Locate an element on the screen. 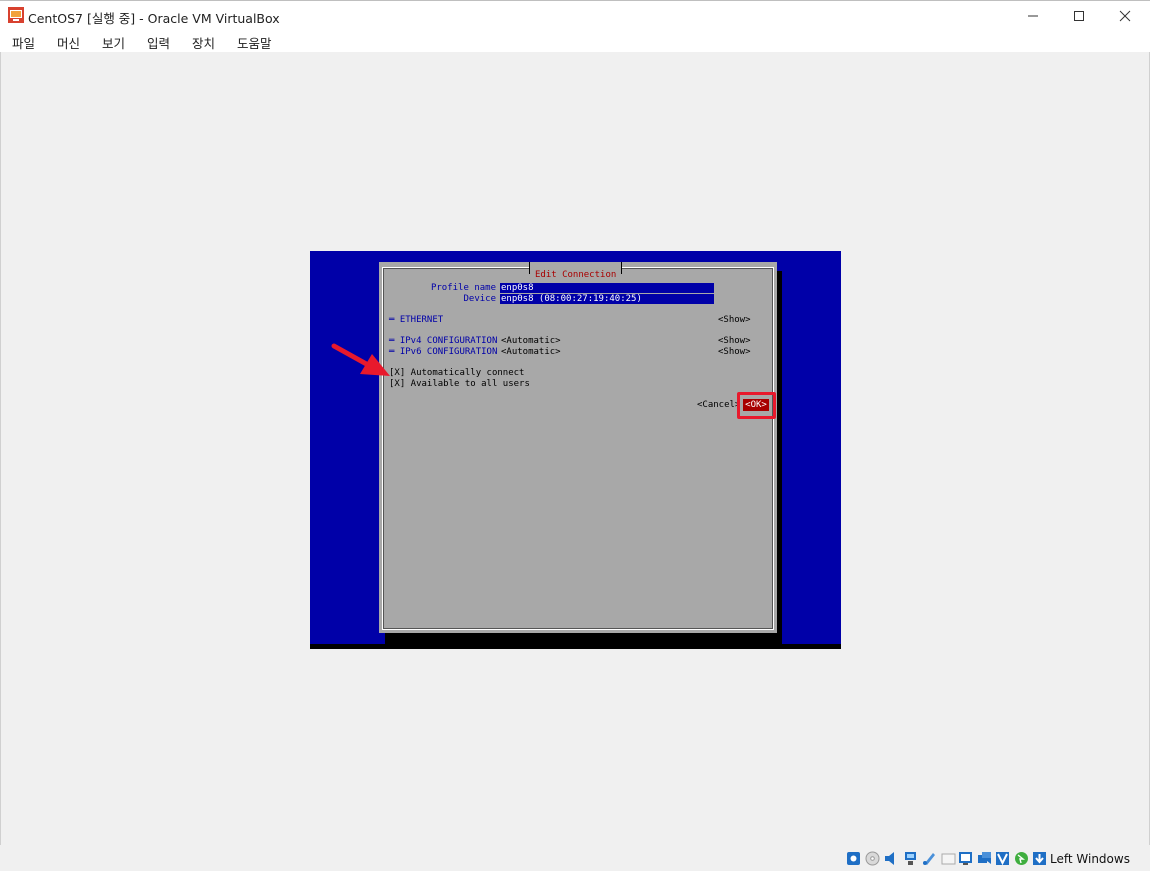  virtualbox-vm-icon is located at coordinates (16, 15).